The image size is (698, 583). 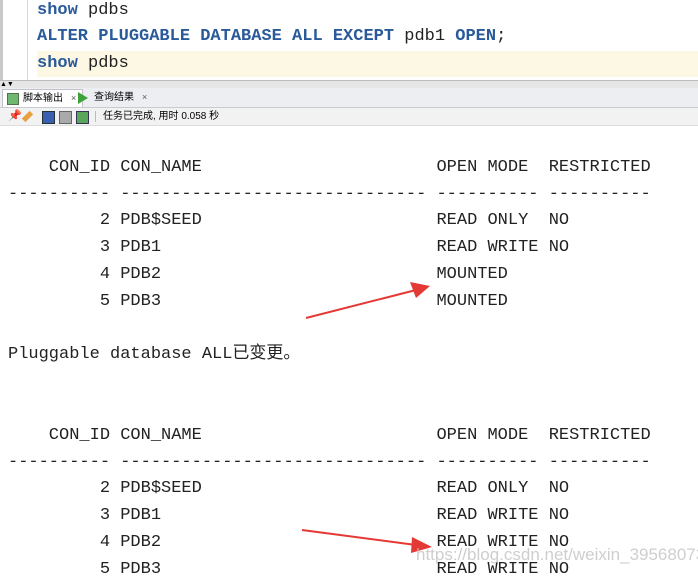 I want to click on run-icon, so click(x=83, y=98).